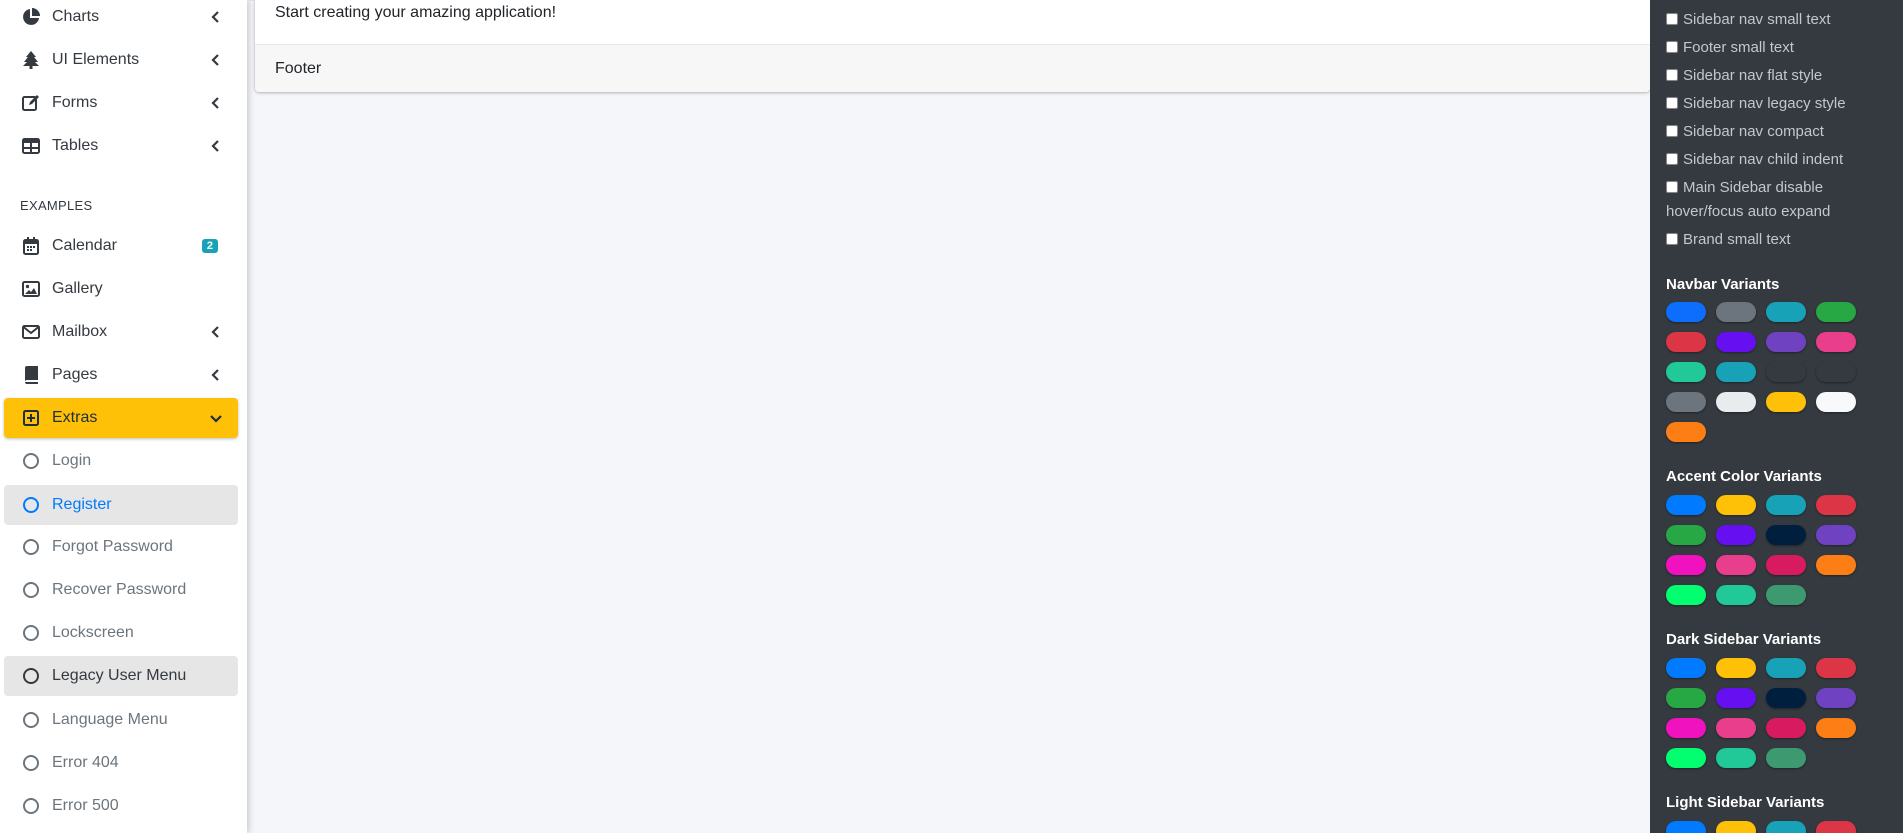  I want to click on sidebar-item-calendar: Calendar 2, so click(121, 246).